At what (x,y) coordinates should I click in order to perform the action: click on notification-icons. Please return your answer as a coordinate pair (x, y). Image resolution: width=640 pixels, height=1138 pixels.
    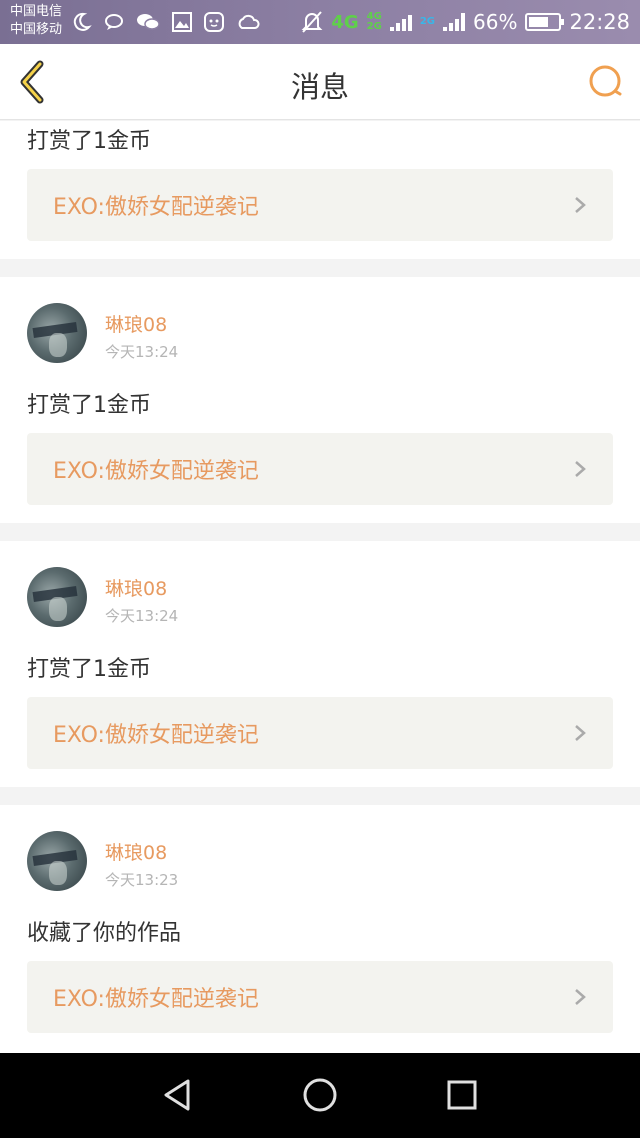
    Looking at the image, I should click on (165, 22).